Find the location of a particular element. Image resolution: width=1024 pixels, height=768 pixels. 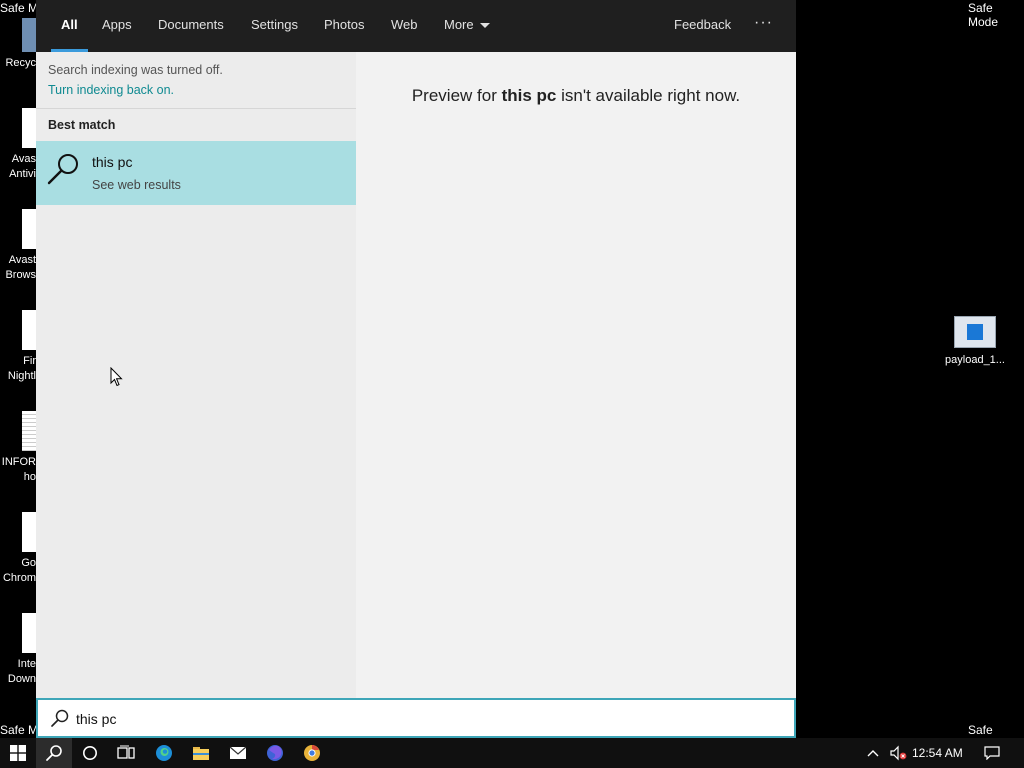

search-box is located at coordinates (416, 718).